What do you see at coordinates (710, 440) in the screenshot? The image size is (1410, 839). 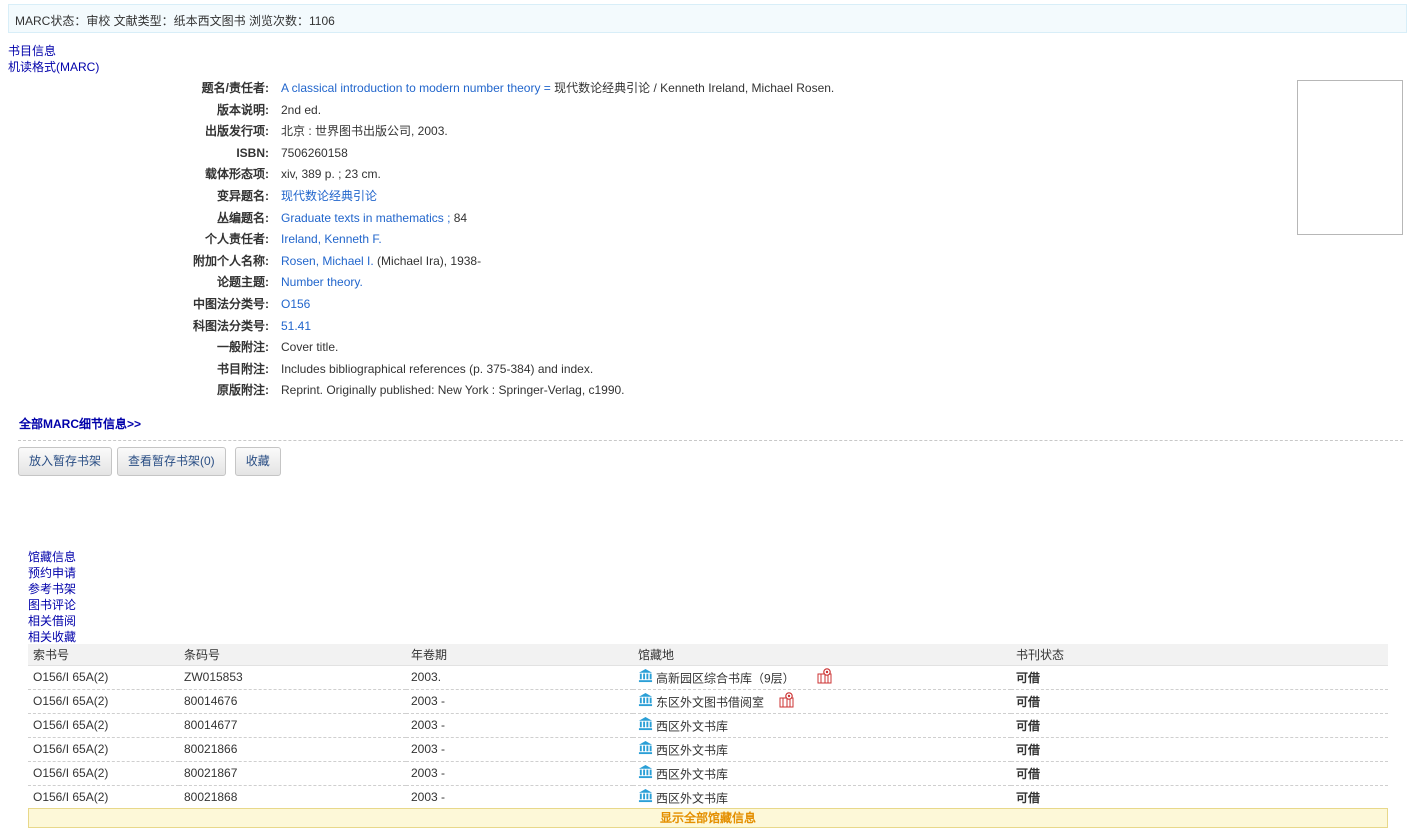 I see `divider` at bounding box center [710, 440].